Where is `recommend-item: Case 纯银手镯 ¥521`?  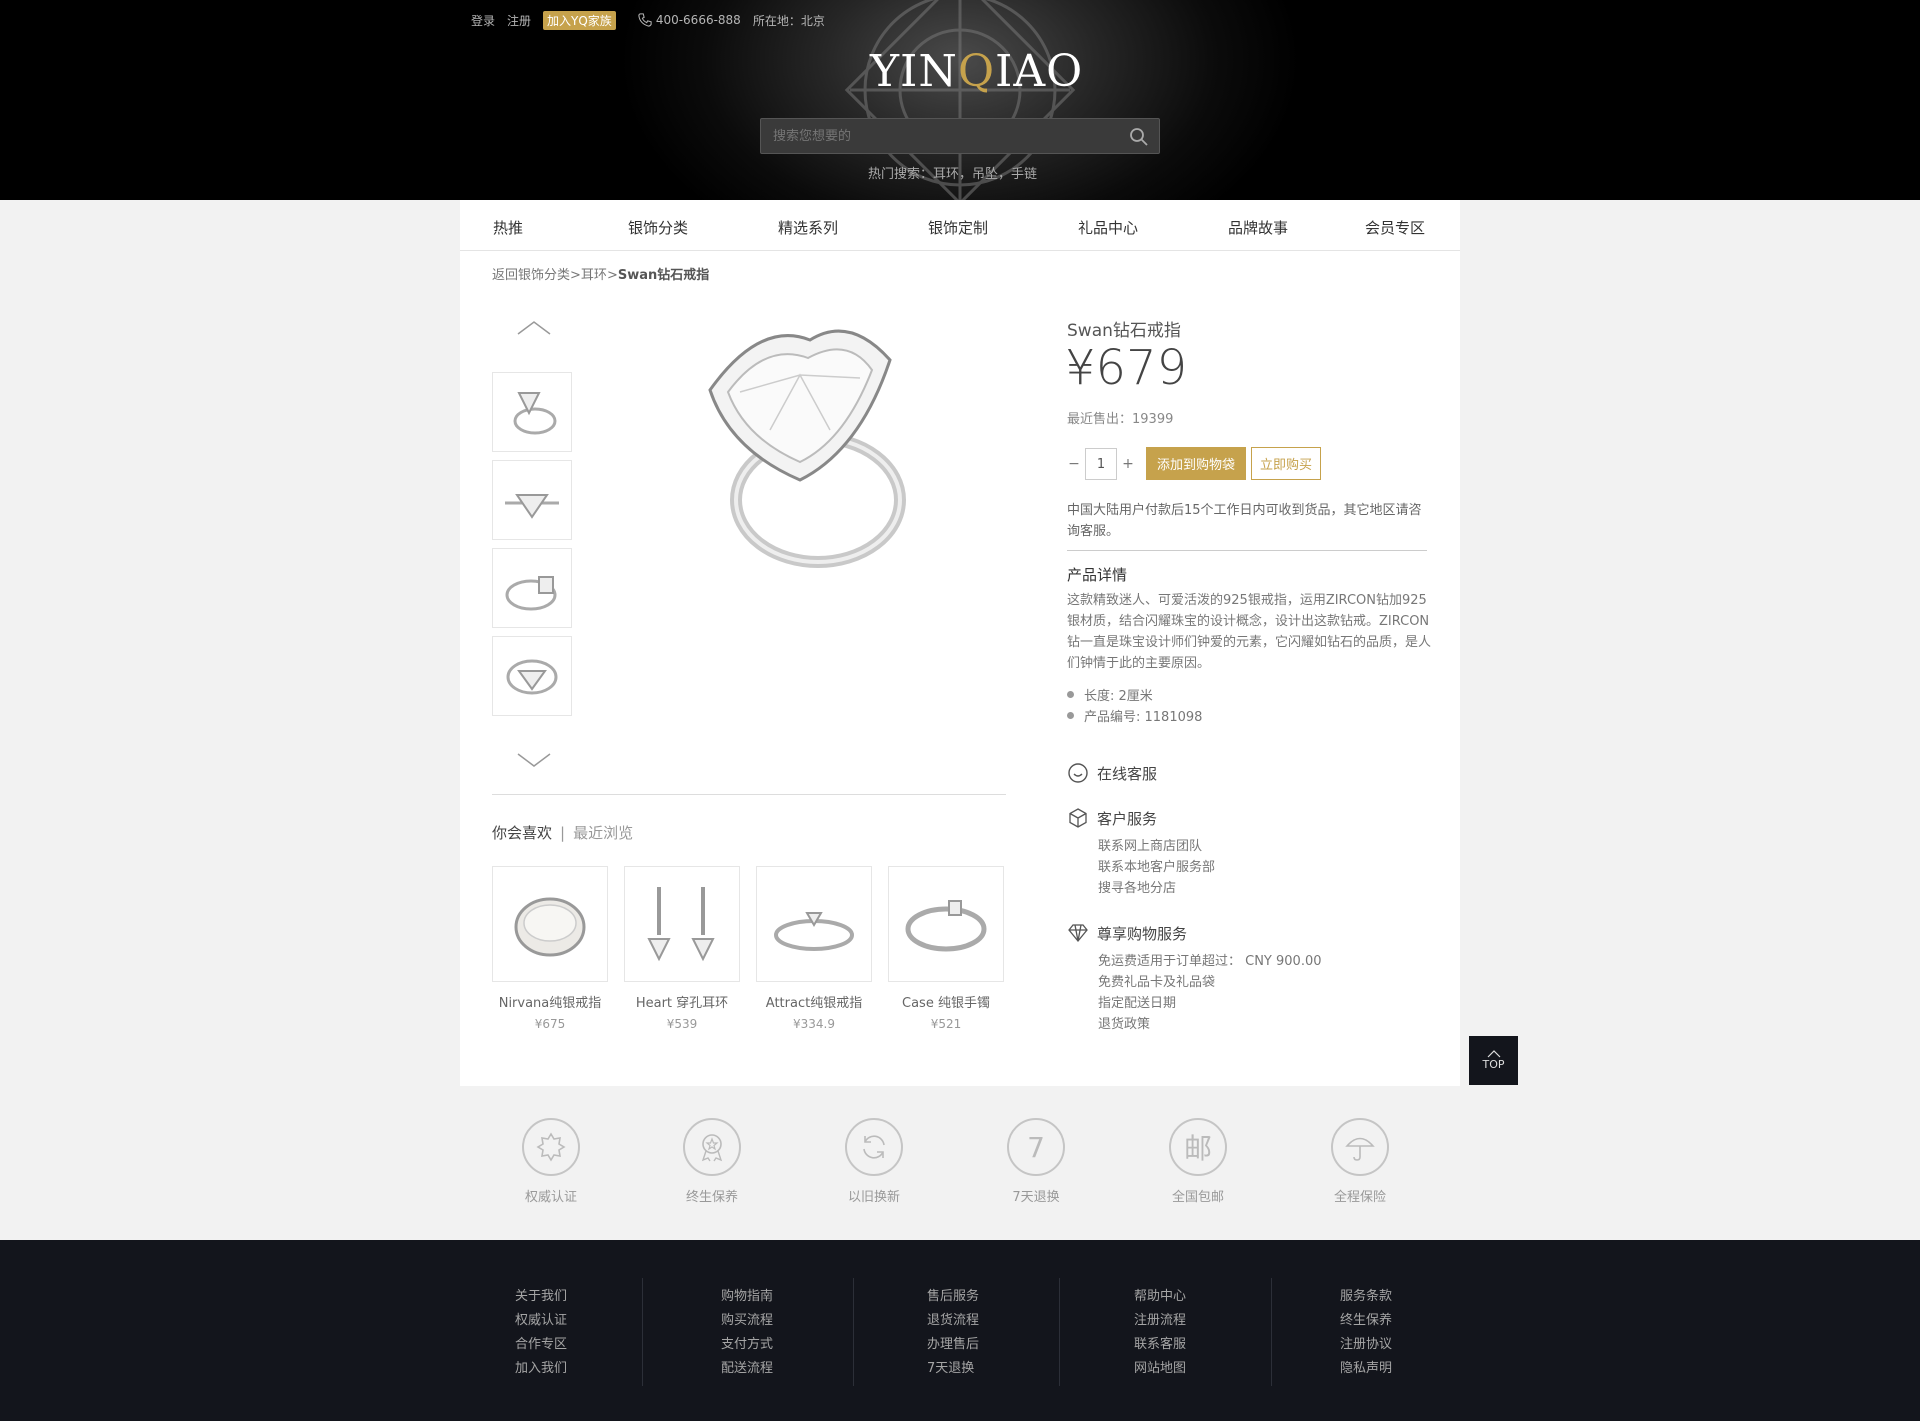
recommend-item: Case 纯银手镯 ¥521 is located at coordinates (946, 948).